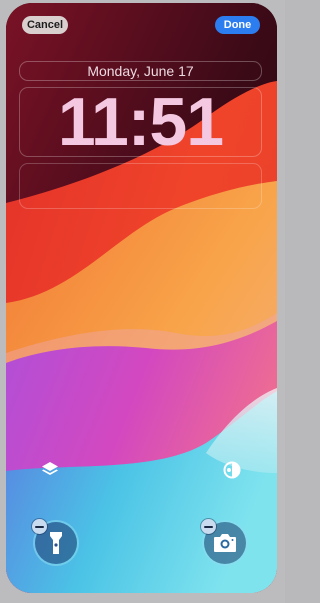 The height and width of the screenshot is (603, 320). Describe the element at coordinates (208, 526) in the screenshot. I see `remove-camera-button` at that location.